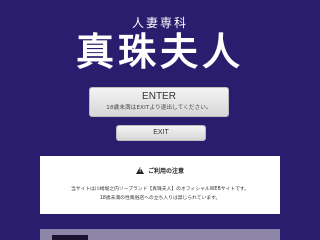 The height and width of the screenshot is (240, 320). I want to click on notice-heading-row: ご利用の注意, so click(160, 170).